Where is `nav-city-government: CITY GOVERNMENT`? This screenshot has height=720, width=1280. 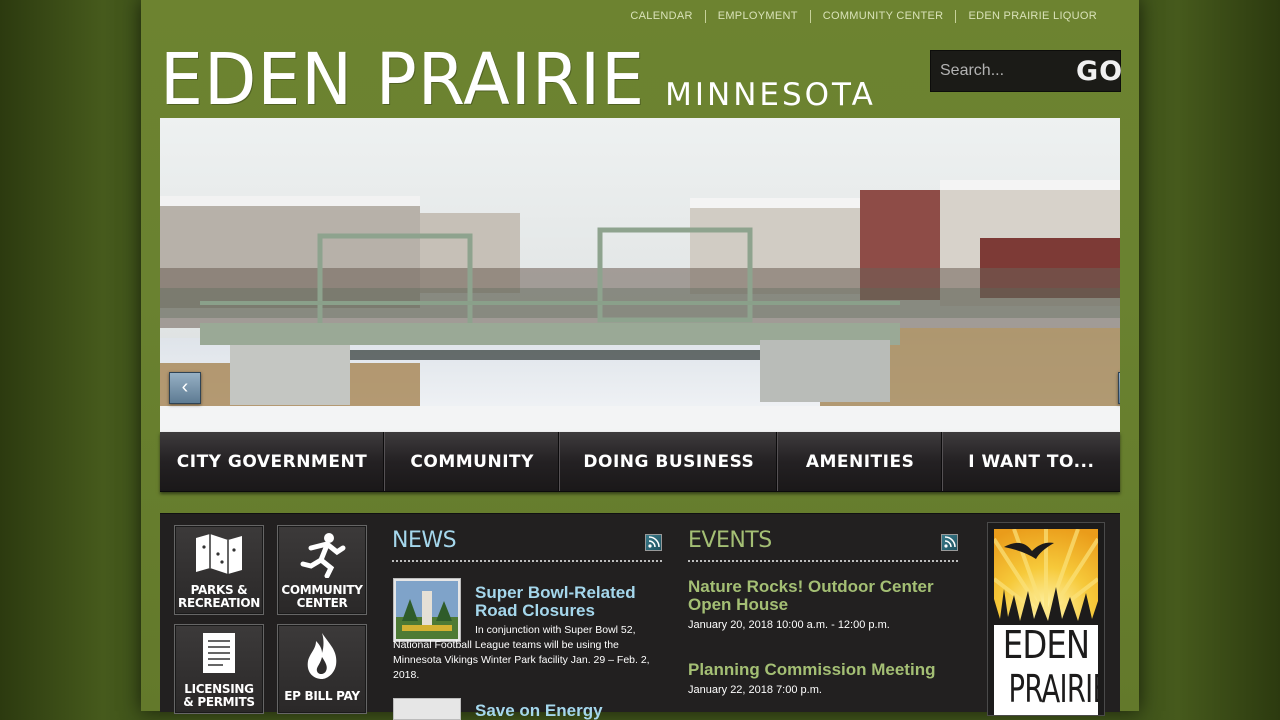 nav-city-government: CITY GOVERNMENT is located at coordinates (273, 461).